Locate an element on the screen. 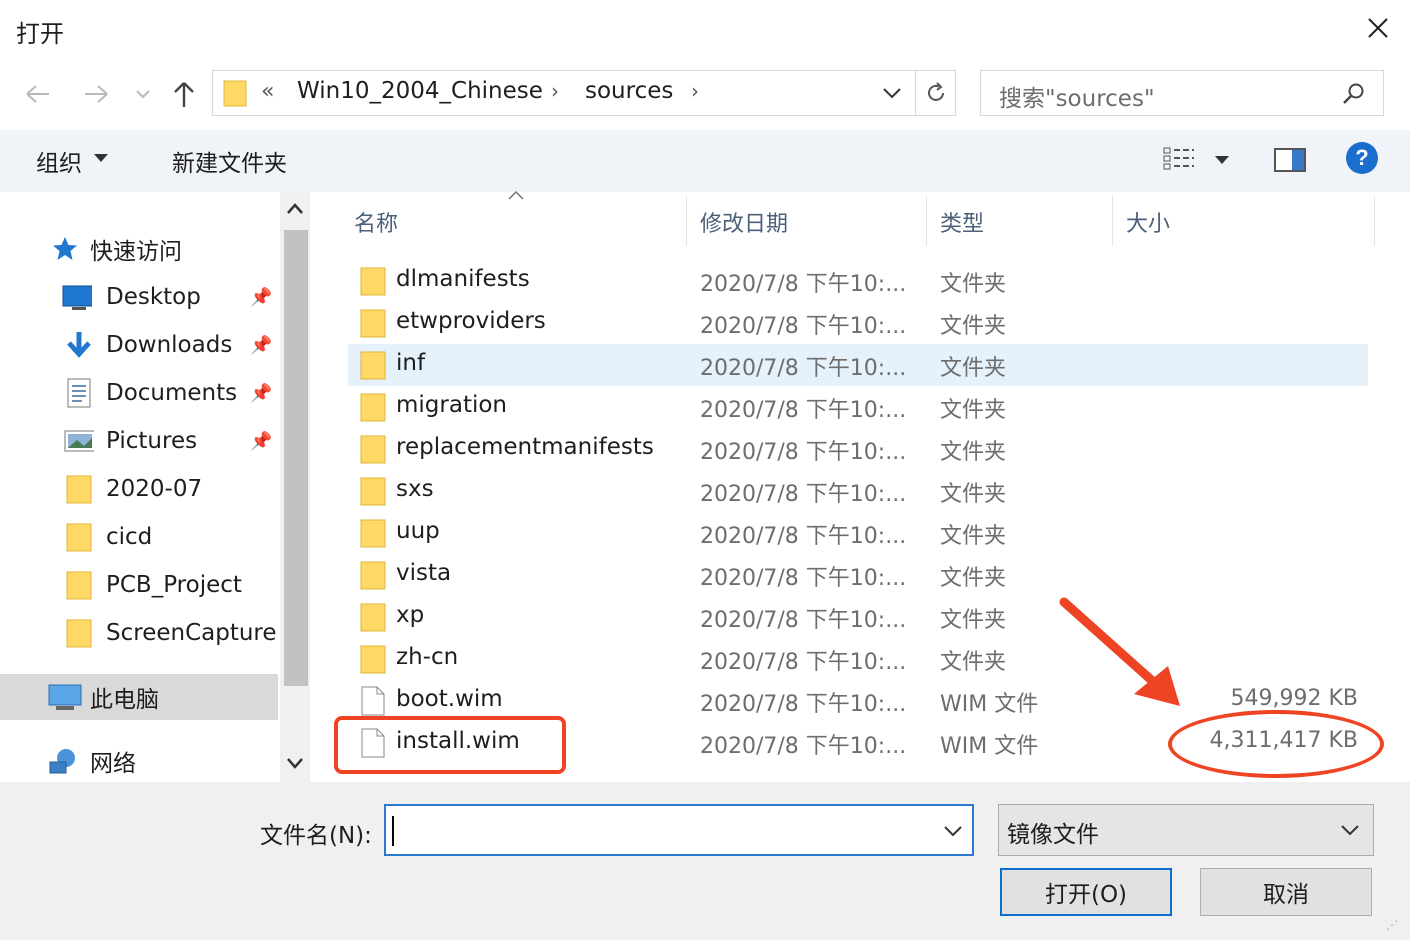 This screenshot has height=940, width=1410. nav-item-pictures: Pictures 📌 is located at coordinates (139, 441).